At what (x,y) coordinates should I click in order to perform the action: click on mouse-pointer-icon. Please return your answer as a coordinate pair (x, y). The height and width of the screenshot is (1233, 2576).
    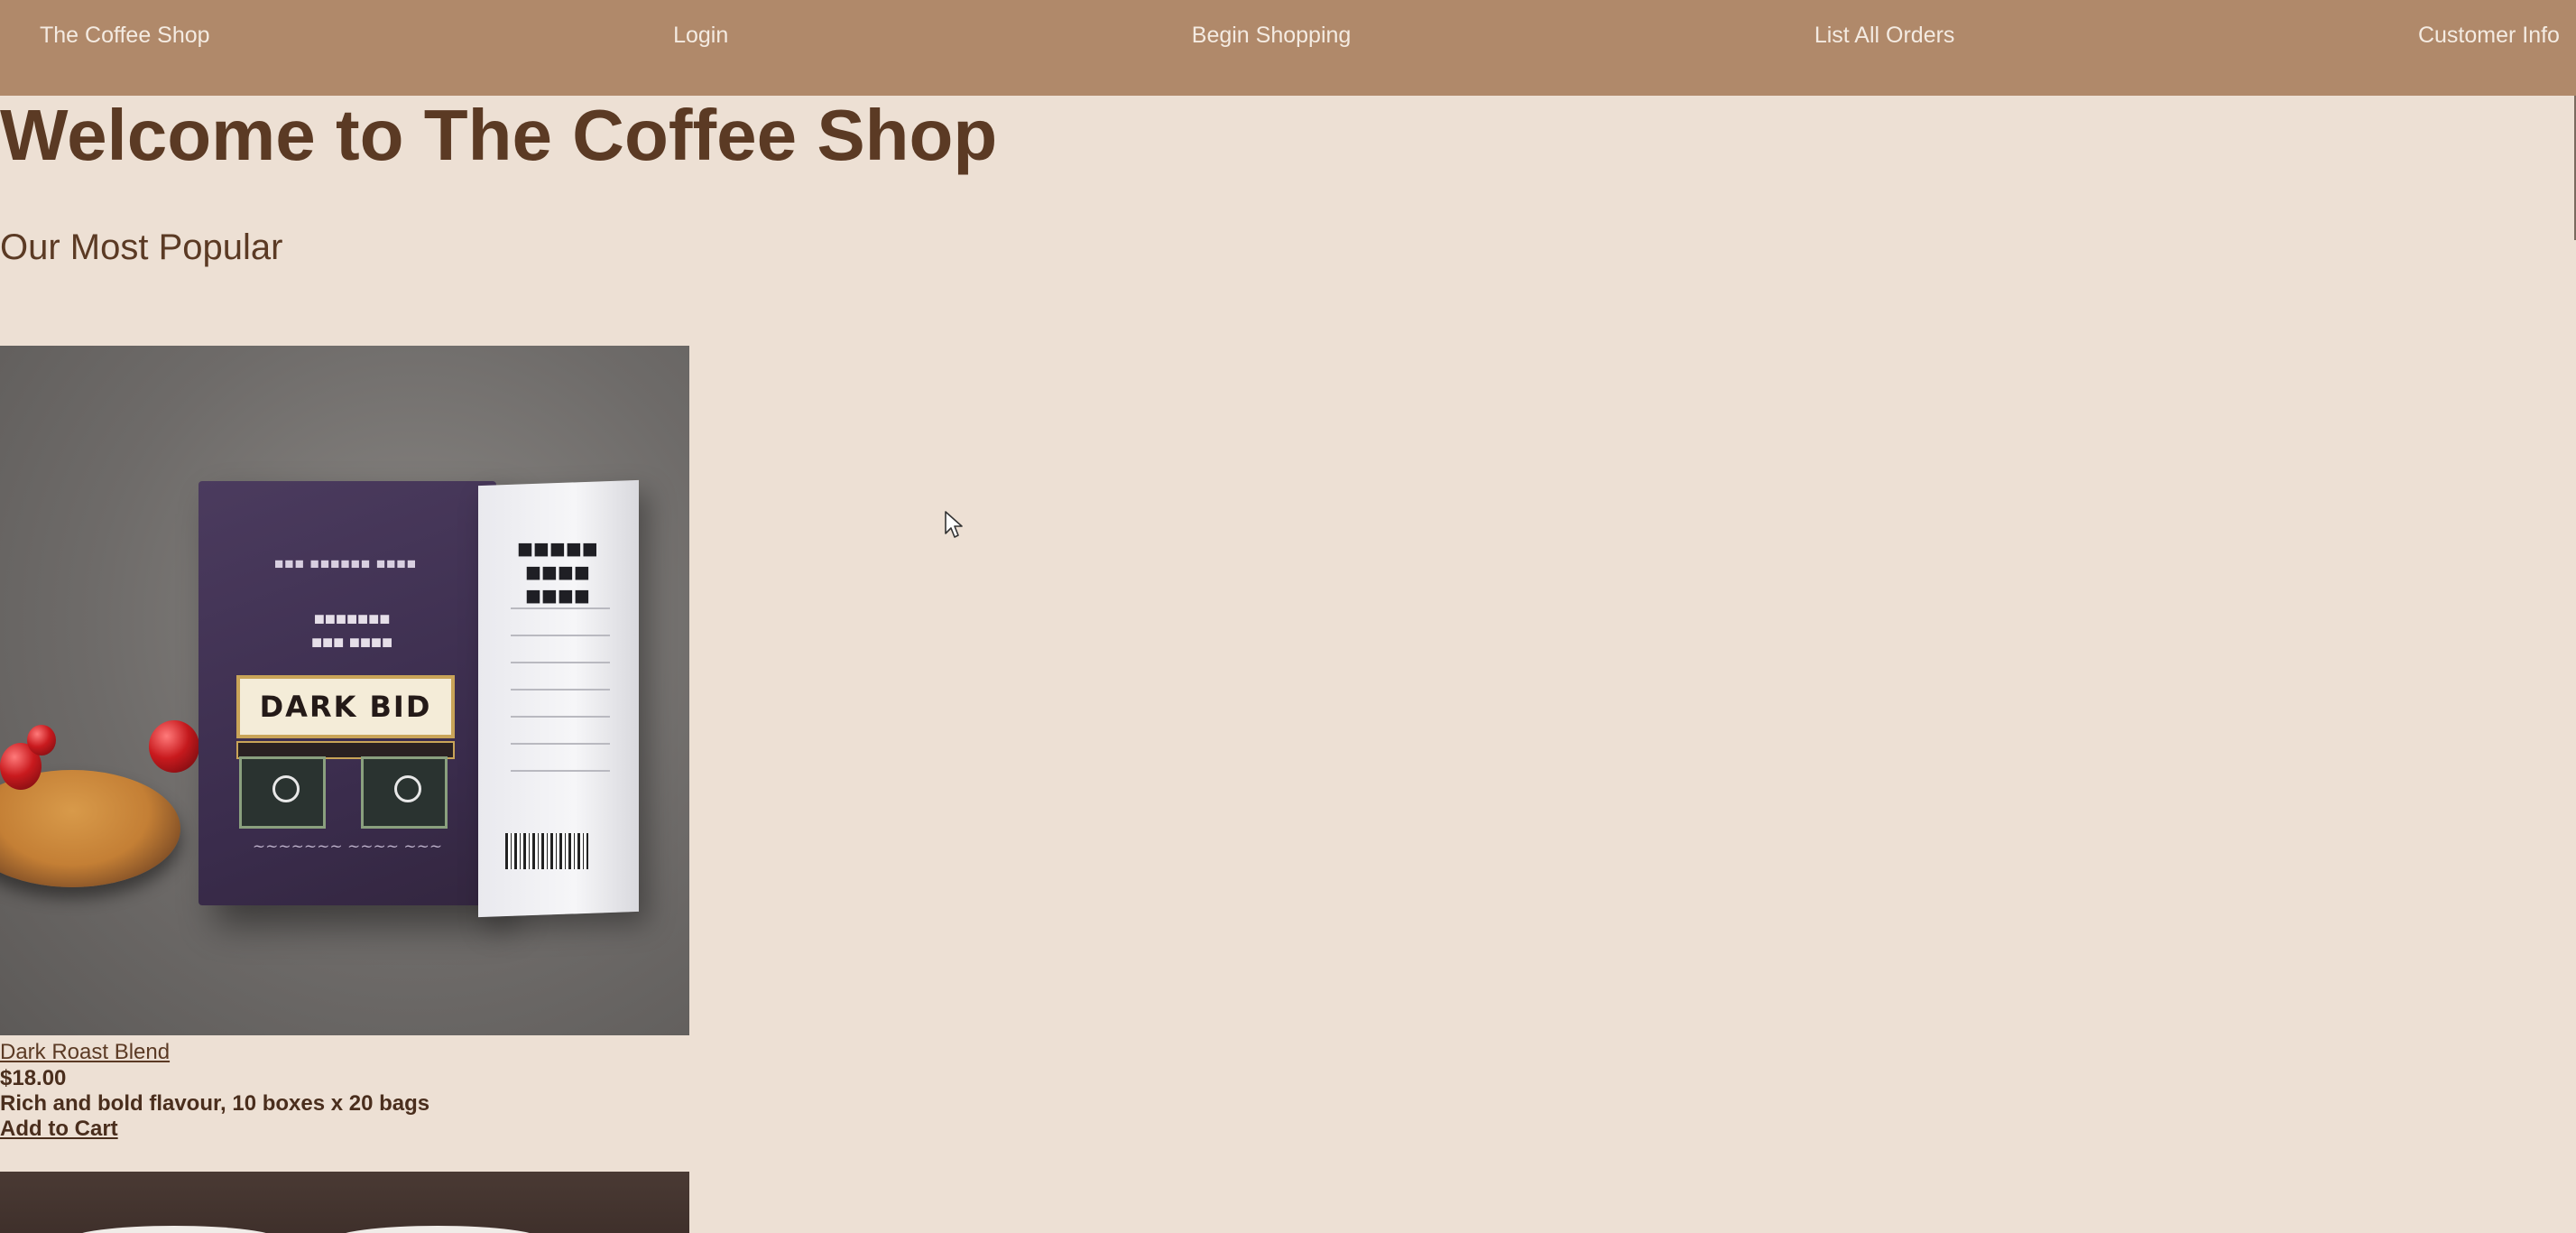
    Looking at the image, I should click on (954, 524).